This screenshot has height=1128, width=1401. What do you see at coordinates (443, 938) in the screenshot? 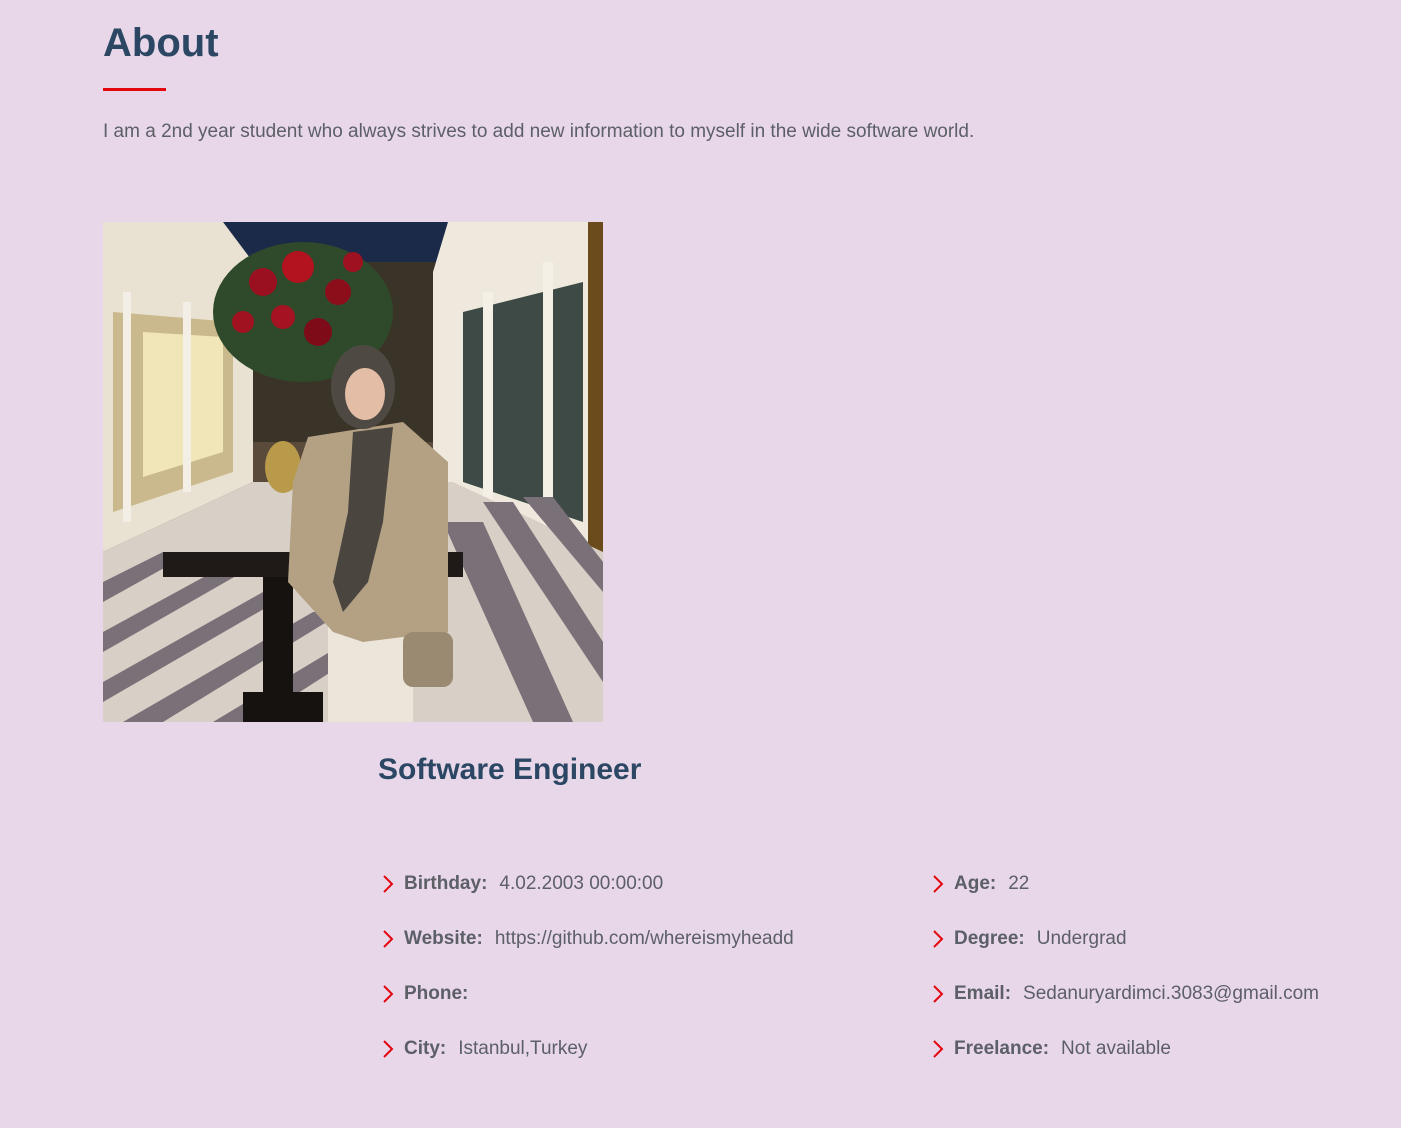
I see `info-label: Website:` at bounding box center [443, 938].